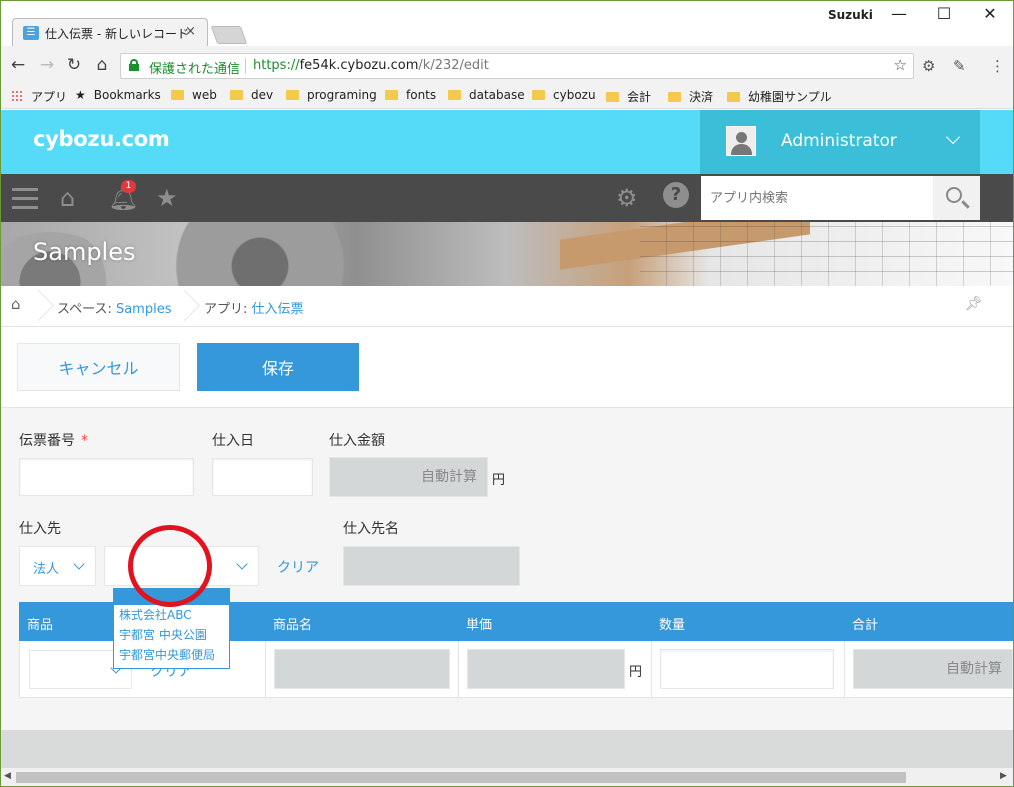  What do you see at coordinates (171, 635) in the screenshot?
I see `dropdown-option-park: 宇都宮 中央公園` at bounding box center [171, 635].